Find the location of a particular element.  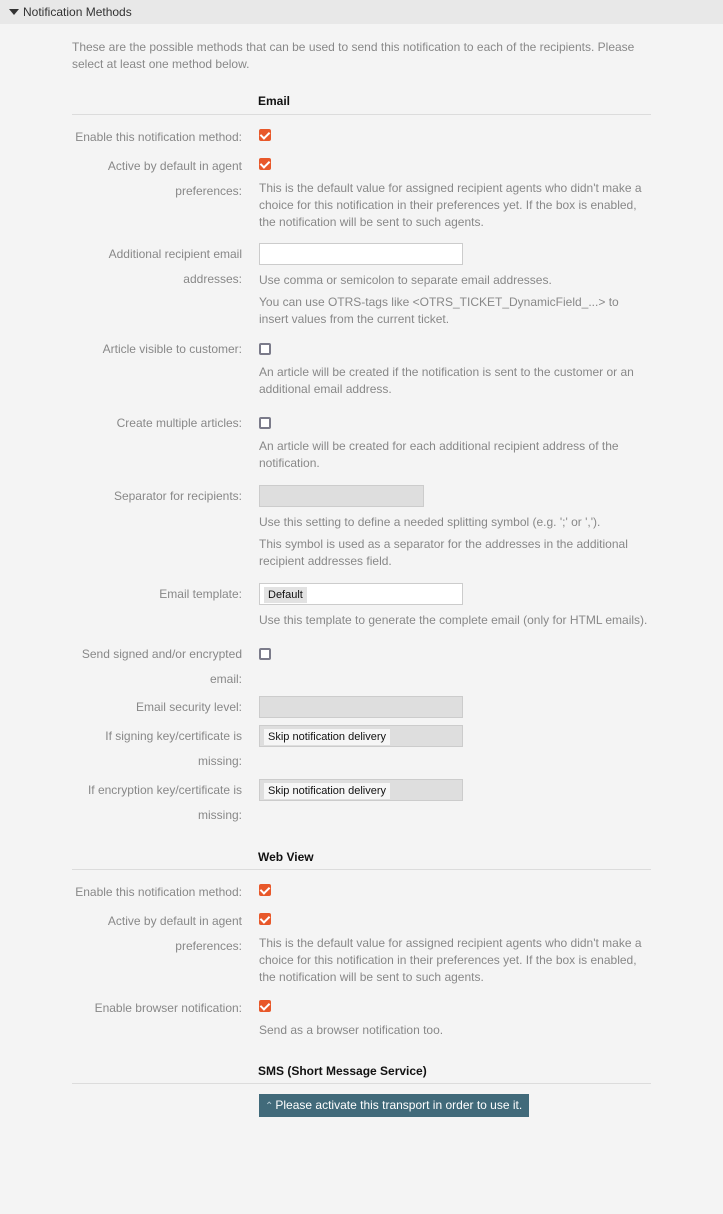

multiple-articles-checkbox is located at coordinates (265, 423).